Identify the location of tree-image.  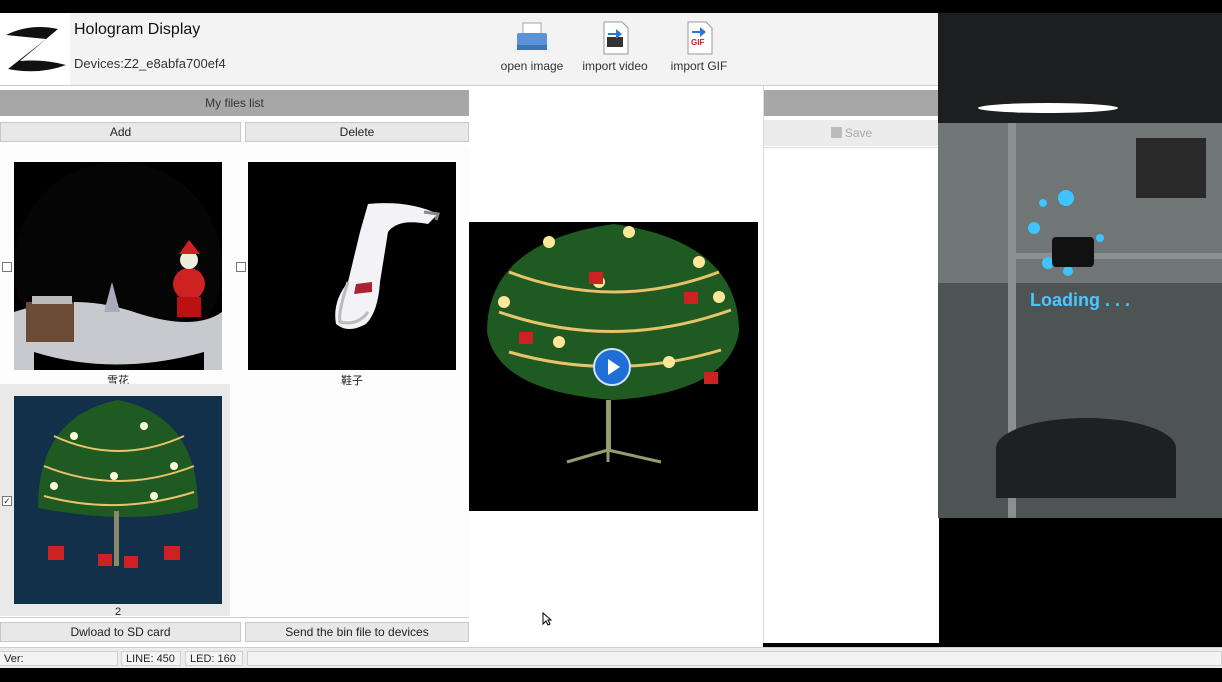
(118, 500).